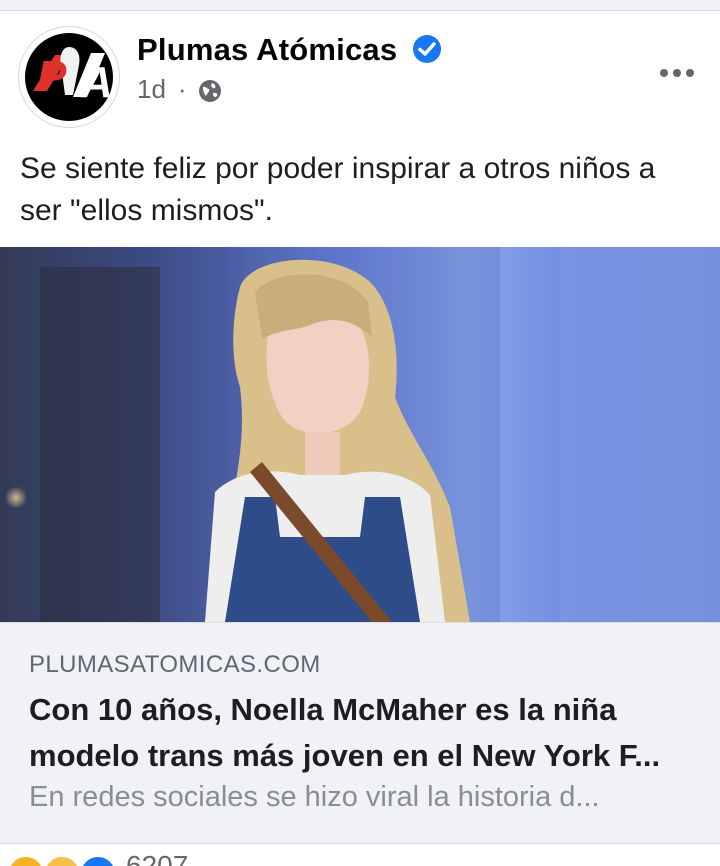 The height and width of the screenshot is (866, 720). I want to click on like-icon, so click(98, 860).